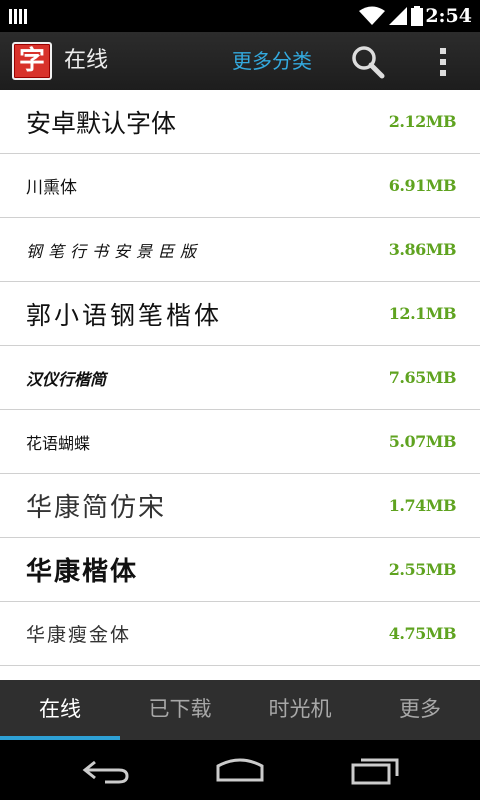  Describe the element at coordinates (240, 314) in the screenshot. I see `font-list-item: 郭小语钢笔楷体 12.1MB` at that location.